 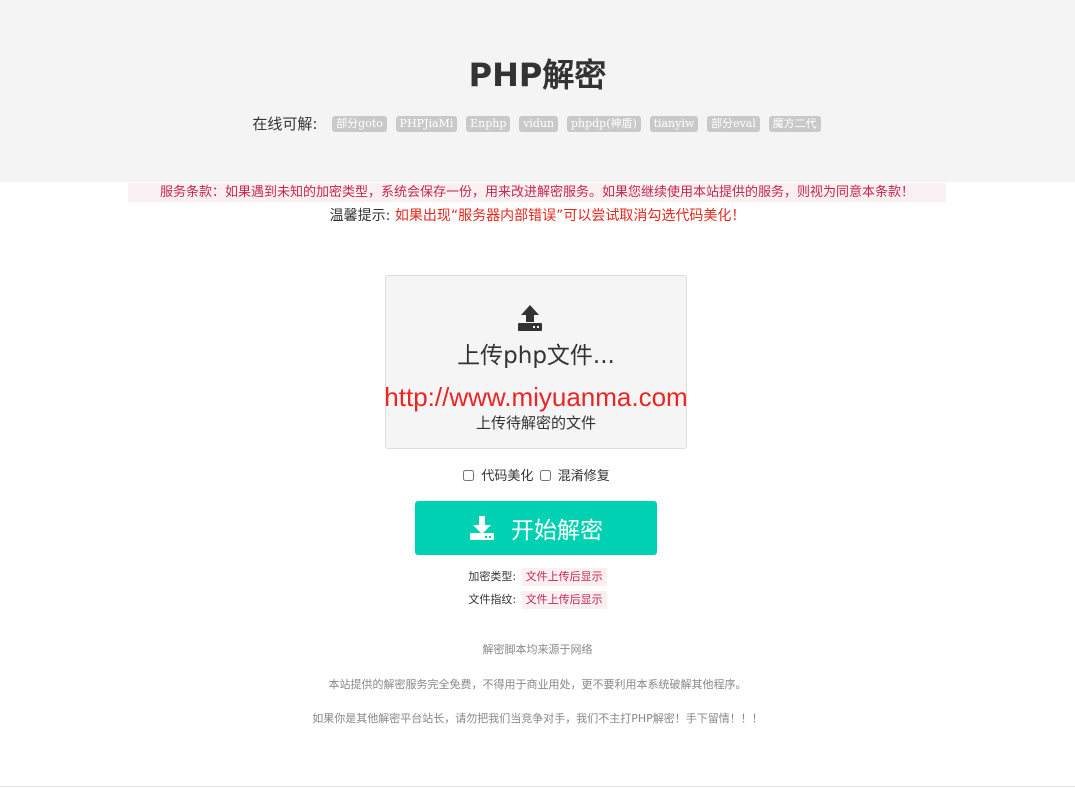 What do you see at coordinates (285, 124) in the screenshot?
I see `supported-types-label: 在线可解:` at bounding box center [285, 124].